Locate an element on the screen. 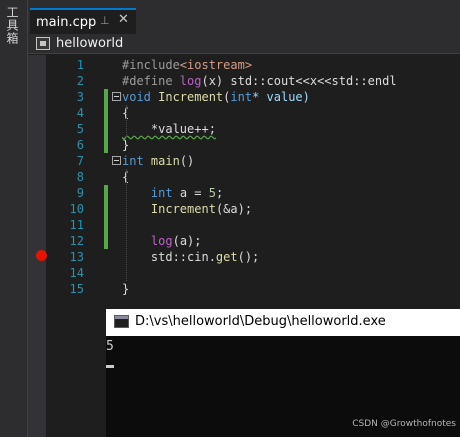 The width and height of the screenshot is (460, 437). code-line: 1 #include<iostream> is located at coordinates (244, 65).